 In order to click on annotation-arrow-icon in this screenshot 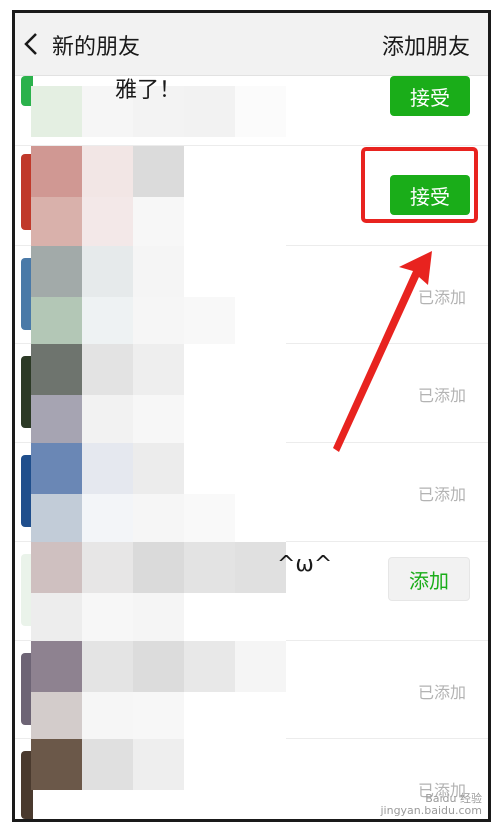, I will do `click(382, 351)`.